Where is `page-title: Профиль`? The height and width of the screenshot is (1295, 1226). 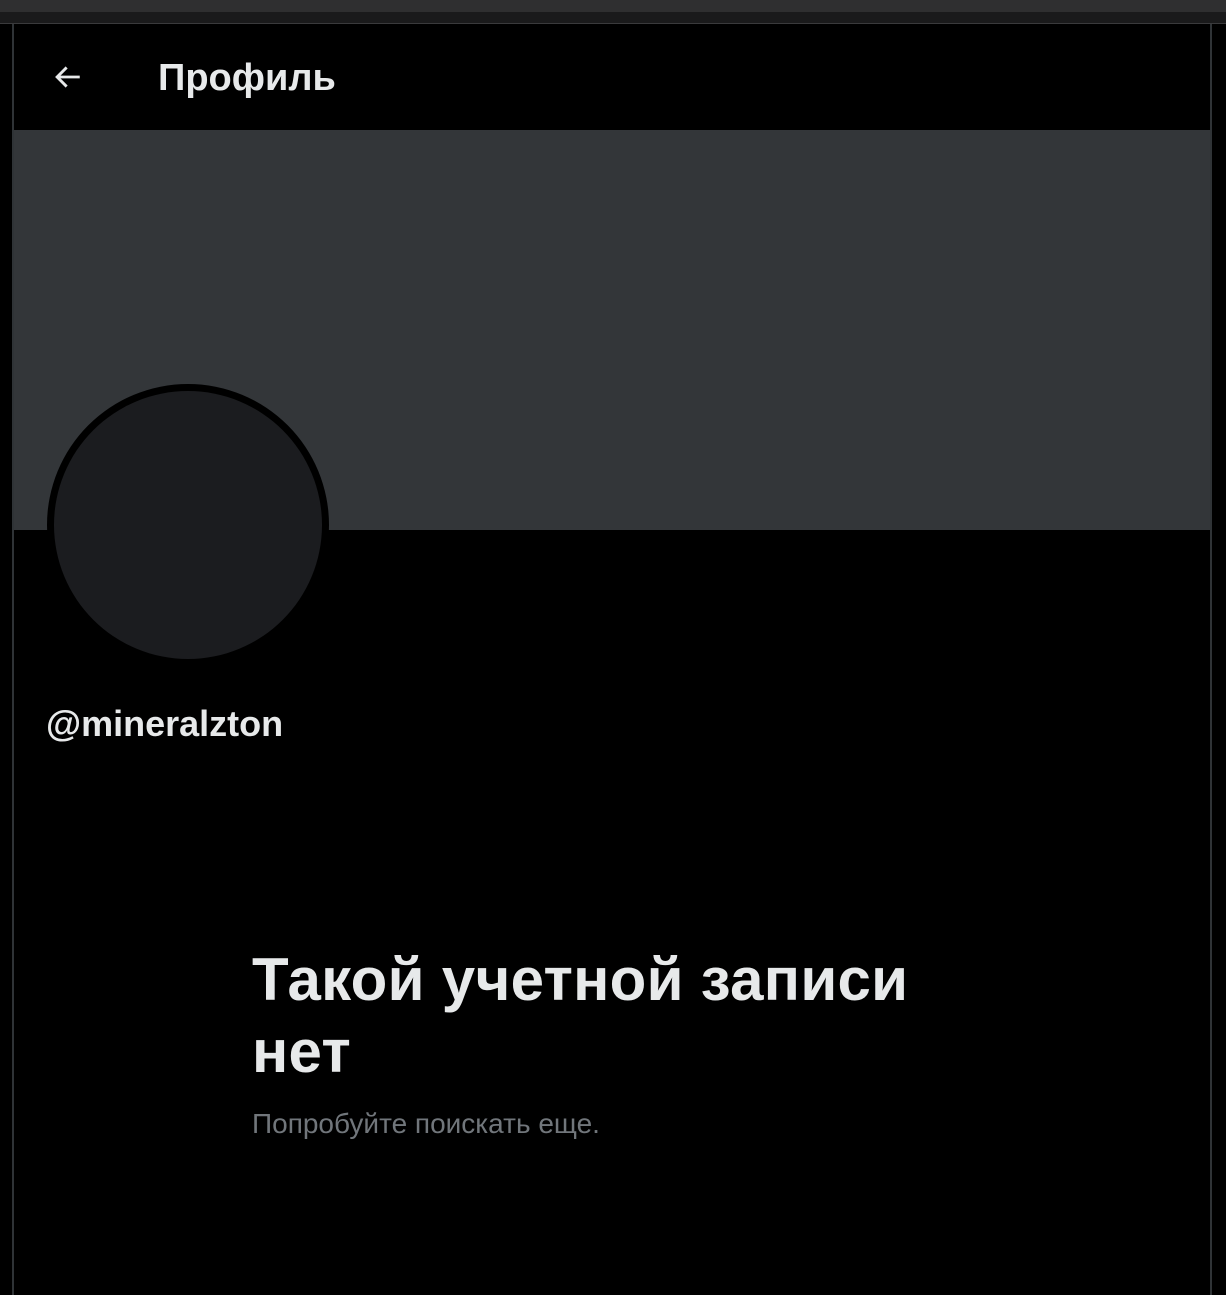 page-title: Профиль is located at coordinates (247, 78).